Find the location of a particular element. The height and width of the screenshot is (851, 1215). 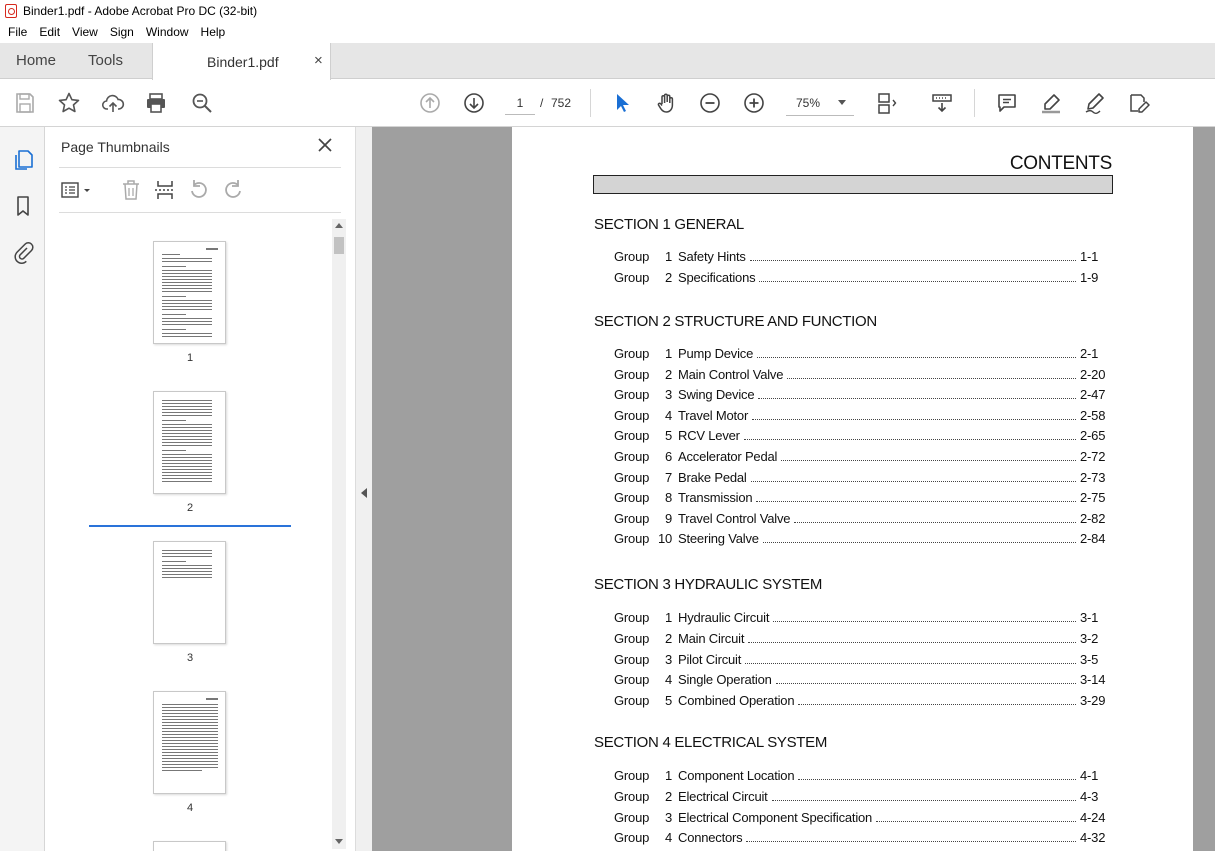

page-thumbnail-label: 1 is located at coordinates (190, 358).